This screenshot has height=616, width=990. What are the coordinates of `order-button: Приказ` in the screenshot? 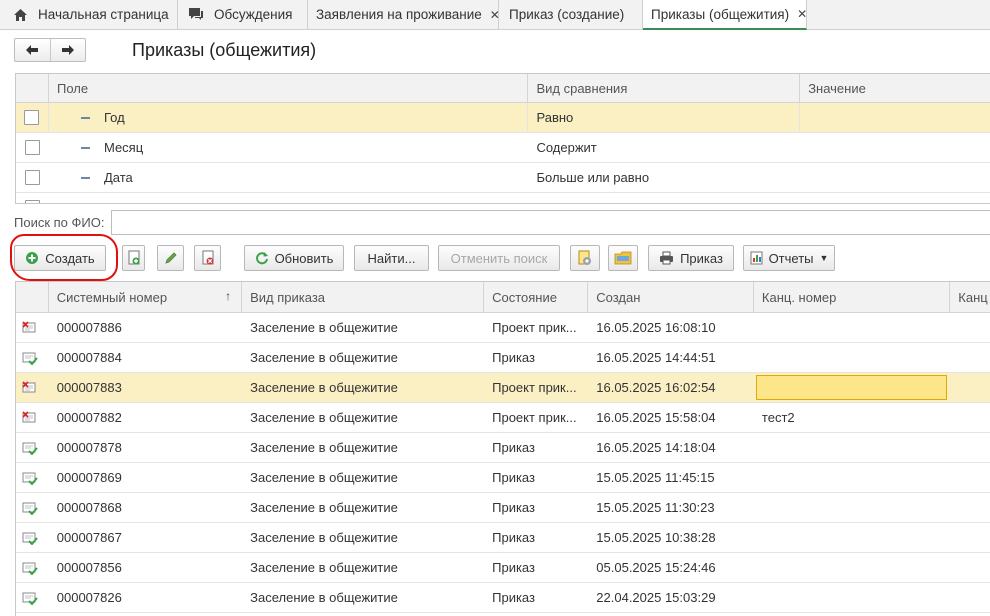 It's located at (691, 258).